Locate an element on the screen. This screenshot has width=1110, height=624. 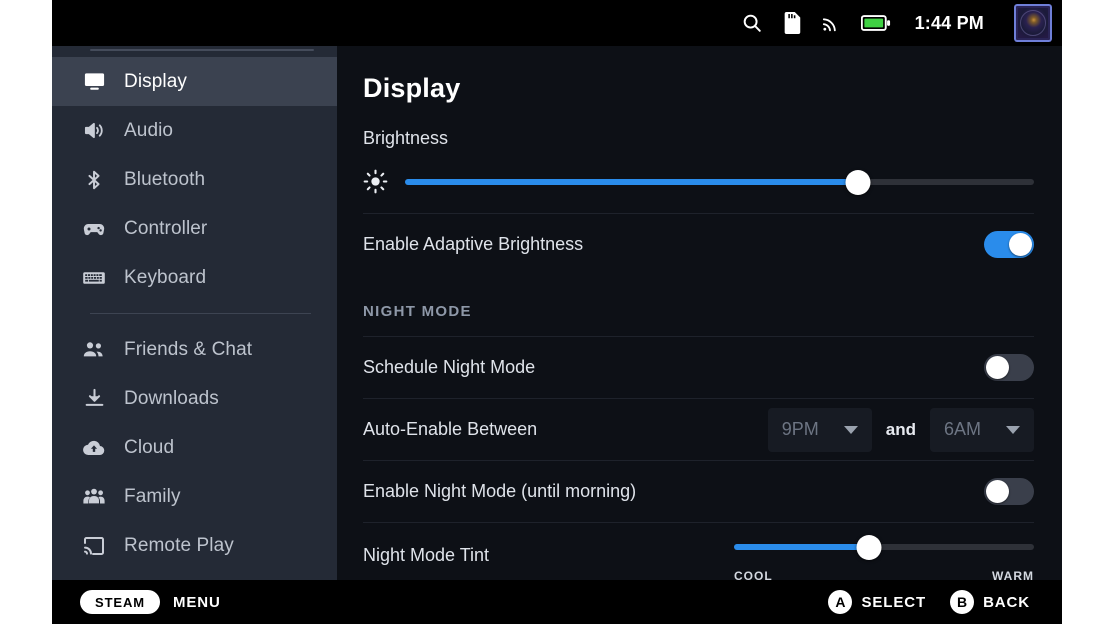
sidebar-item-bluetooth: Bluetooth is located at coordinates (194, 179).